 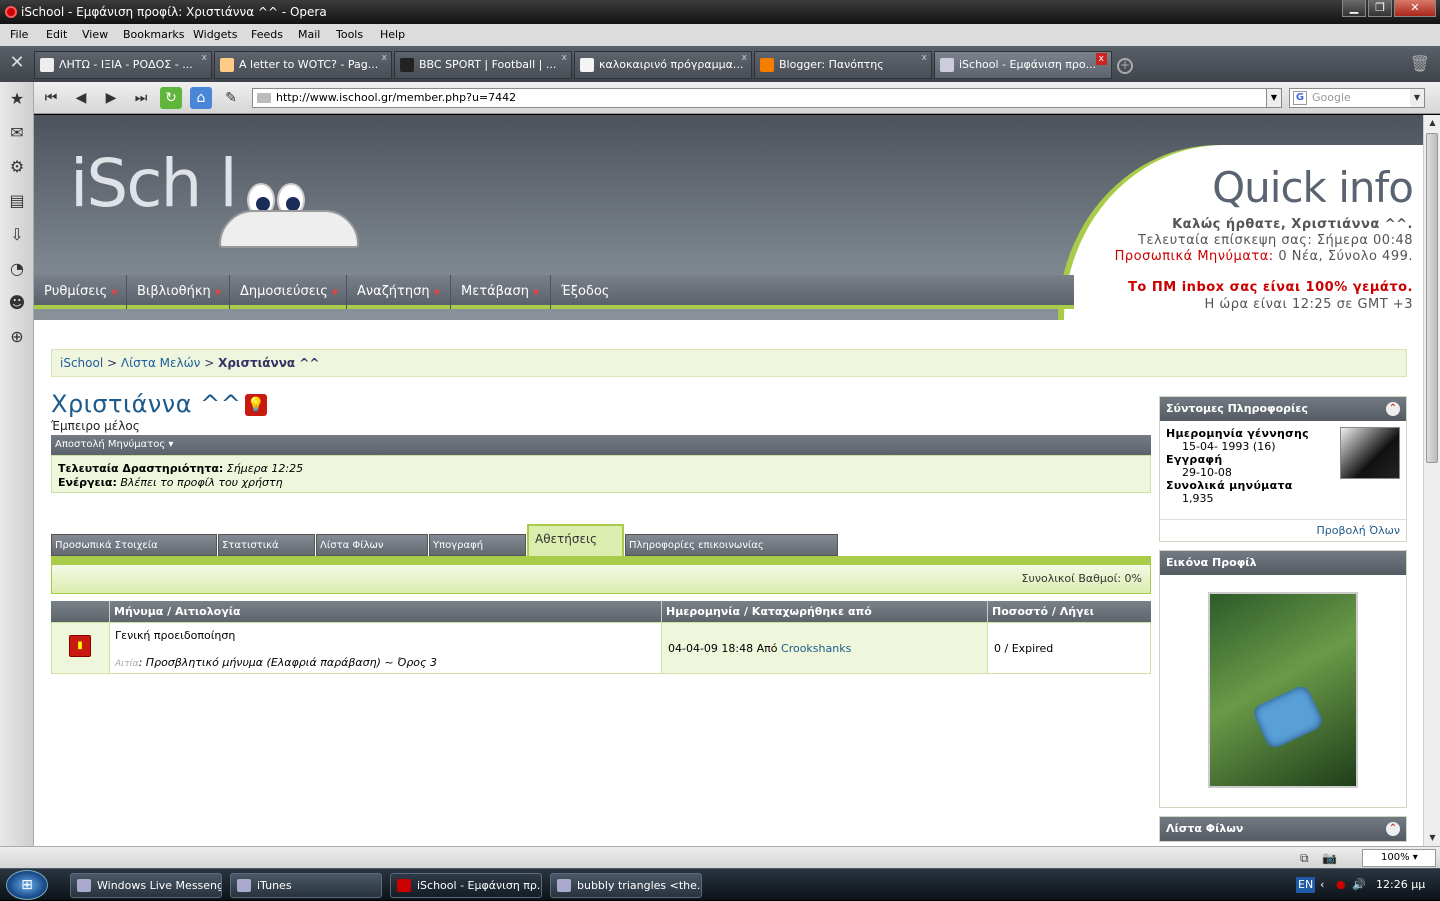 I want to click on address-dropdown-icon: ▼, so click(x=1274, y=98).